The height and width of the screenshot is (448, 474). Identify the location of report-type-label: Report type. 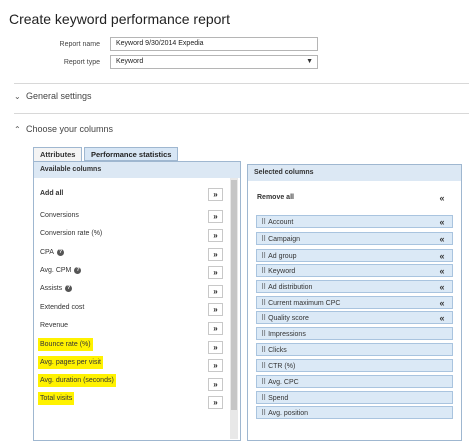
(81, 62).